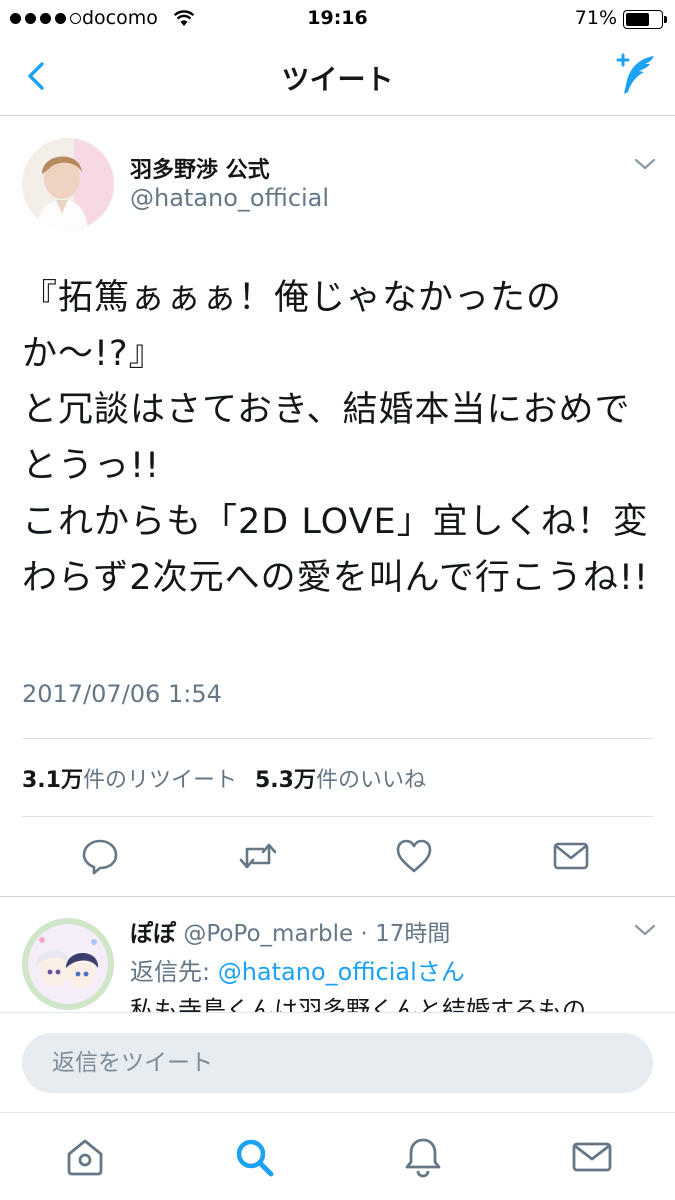 This screenshot has width=675, height=1200. Describe the element at coordinates (229, 198) in the screenshot. I see `author-handle: @hatano_official` at that location.